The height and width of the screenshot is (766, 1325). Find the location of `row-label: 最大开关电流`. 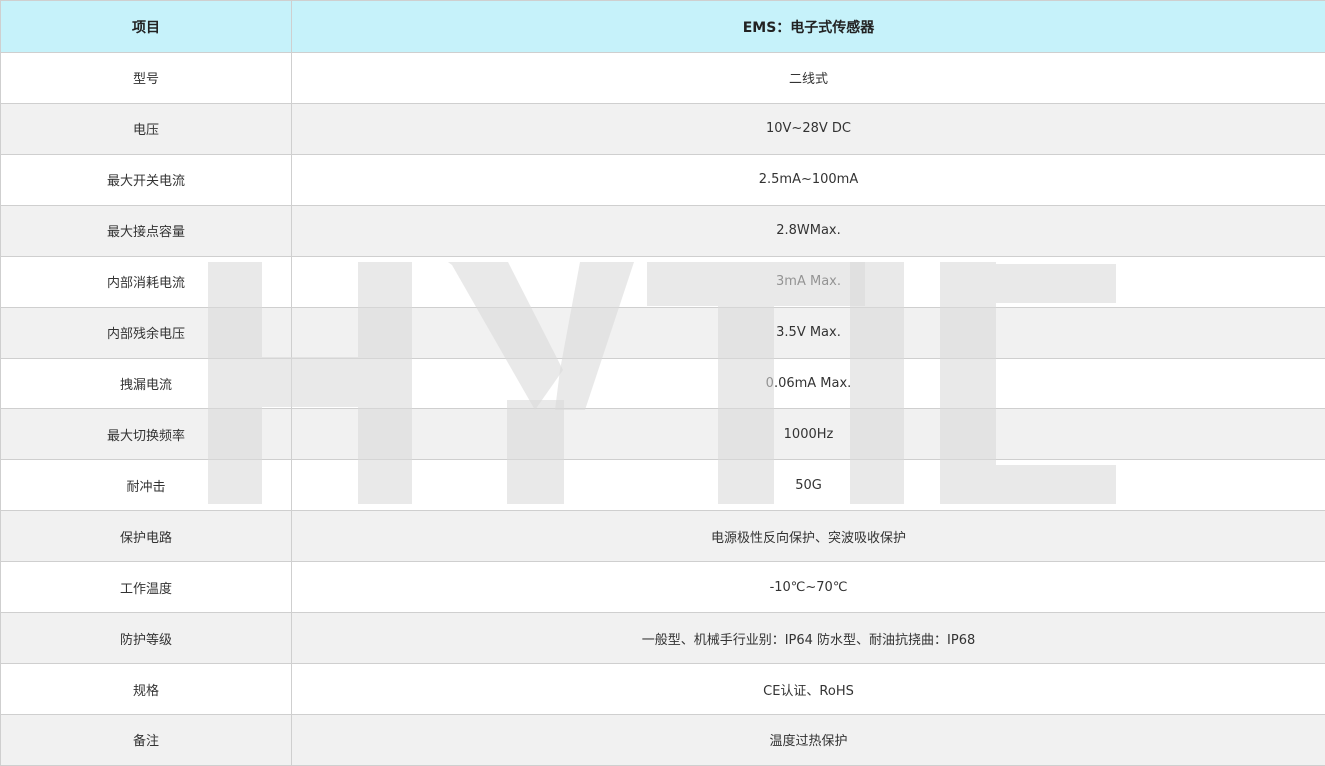

row-label: 最大开关电流 is located at coordinates (146, 179).